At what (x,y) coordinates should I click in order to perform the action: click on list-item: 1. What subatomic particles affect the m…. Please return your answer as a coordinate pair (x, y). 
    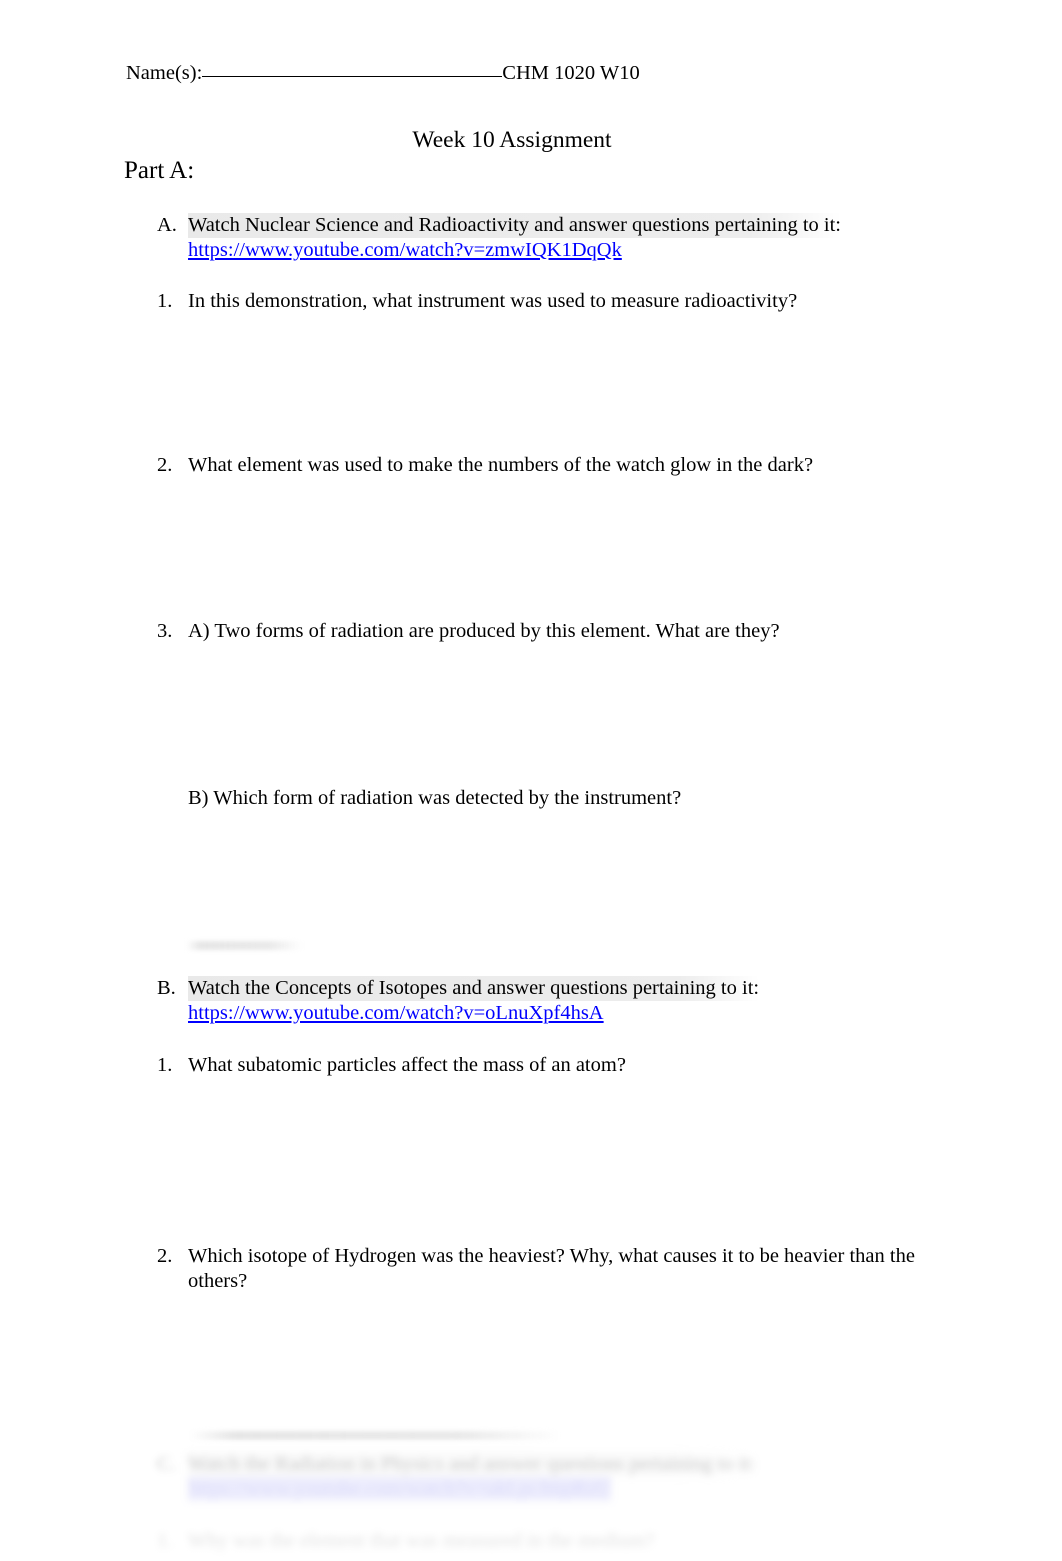
    Looking at the image, I should click on (557, 1065).